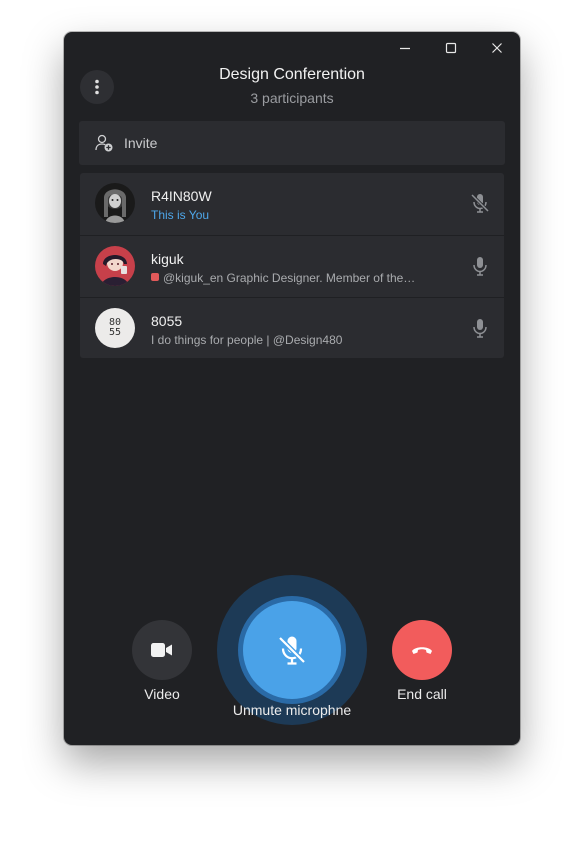 This screenshot has width=584, height=841. What do you see at coordinates (292, 203) in the screenshot?
I see `participant-row: R4IN80W This is You` at bounding box center [292, 203].